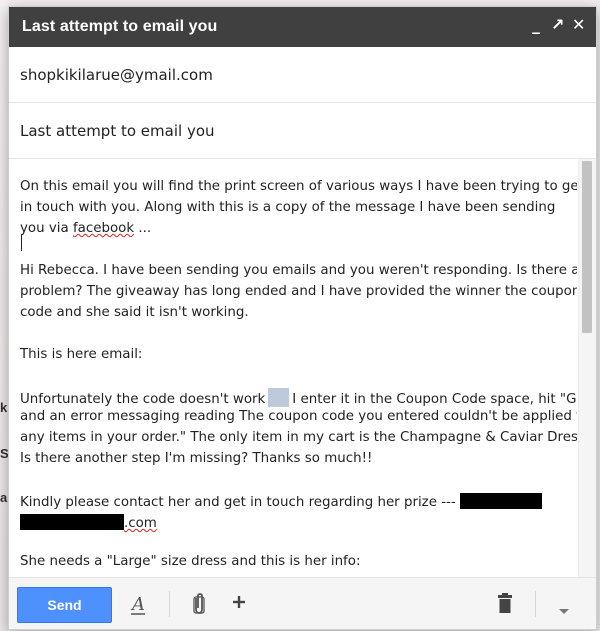 This screenshot has height=631, width=600. What do you see at coordinates (4, 453) in the screenshot?
I see `background-letter: S` at bounding box center [4, 453].